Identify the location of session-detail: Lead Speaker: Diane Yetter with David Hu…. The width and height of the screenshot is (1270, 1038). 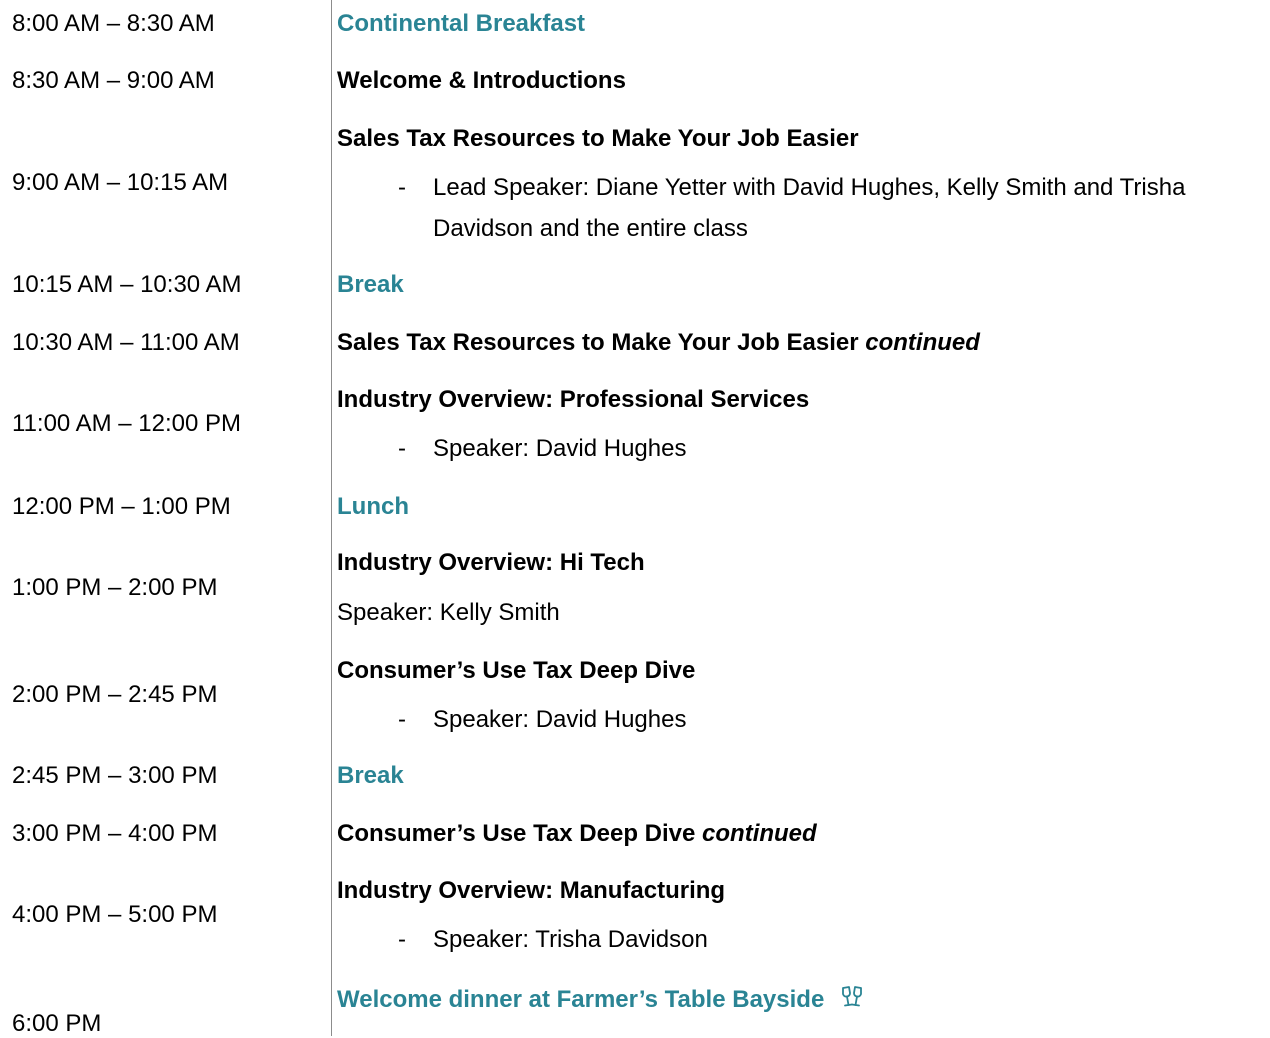
(809, 187).